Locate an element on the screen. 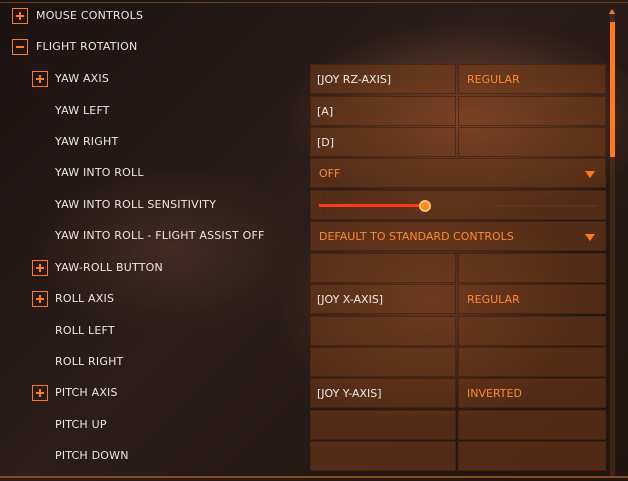 This screenshot has height=481, width=628. row-pitch-axis: PITCH AXIS [JOY Y-AXIS] INVERTED is located at coordinates (303, 393).